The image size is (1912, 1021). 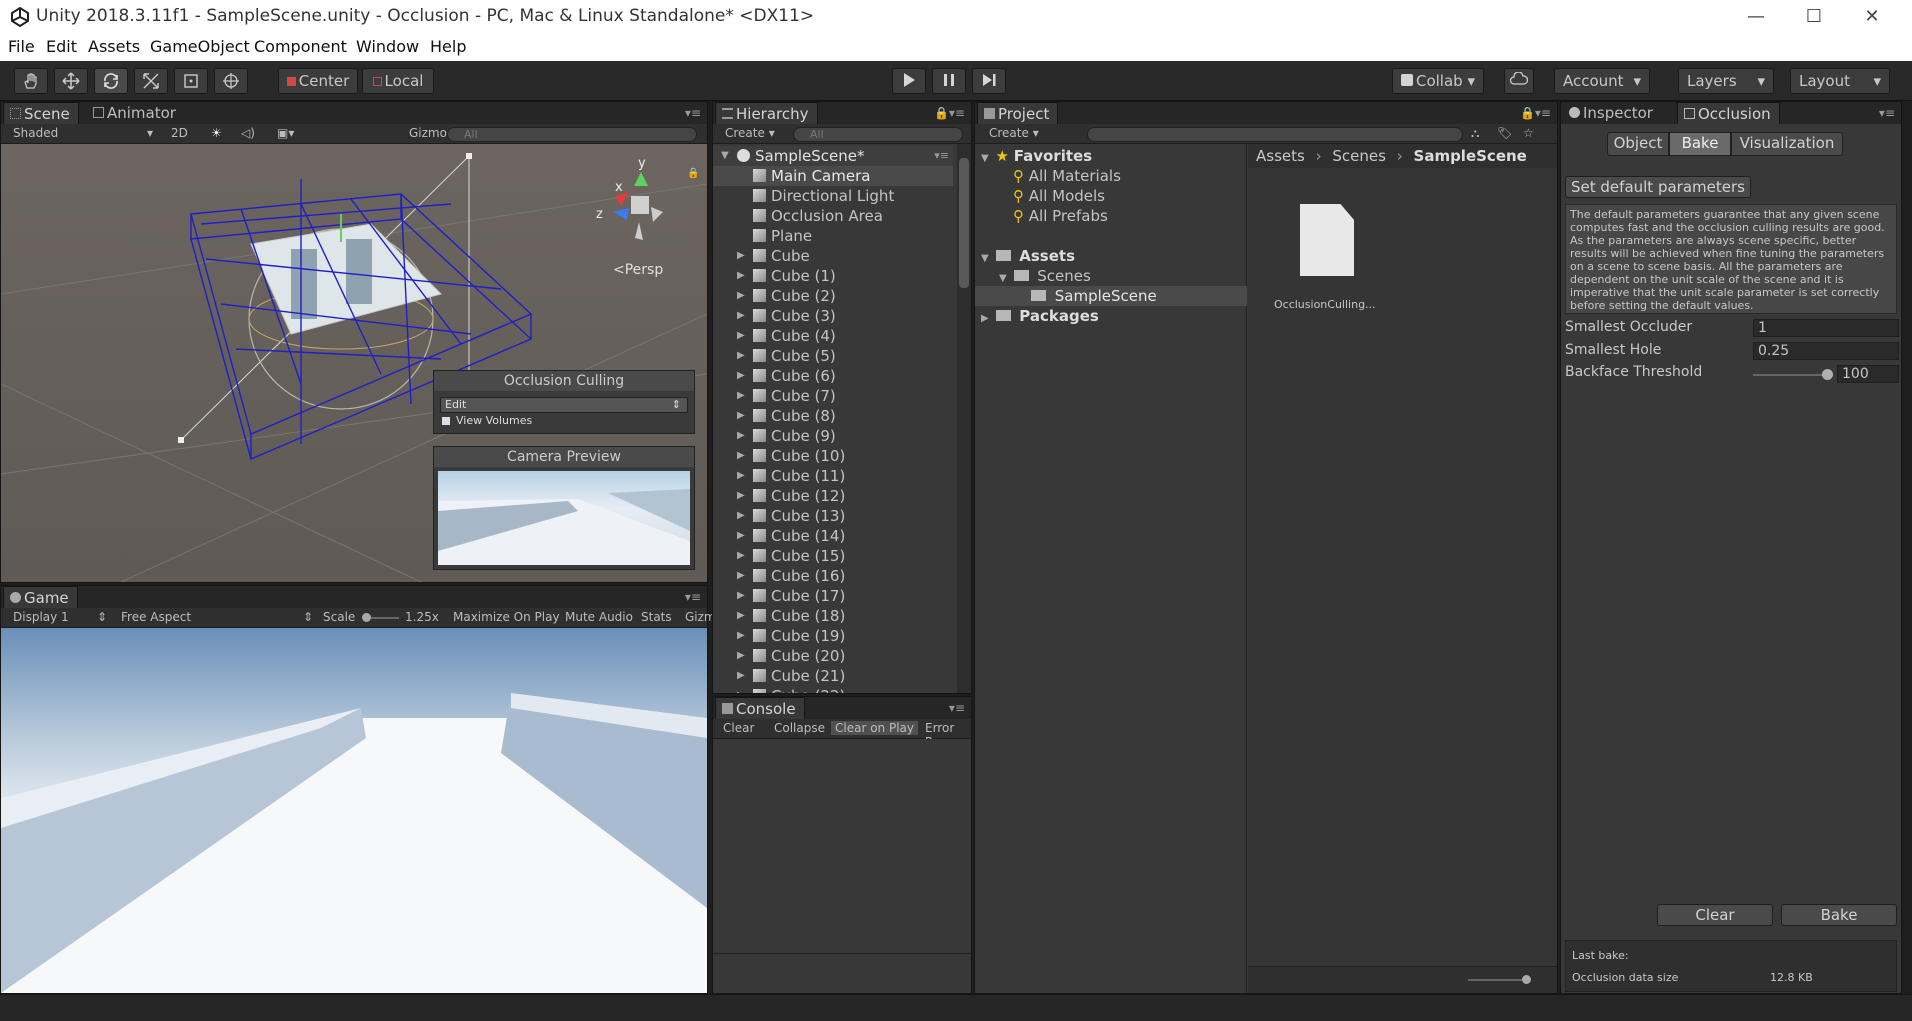 What do you see at coordinates (31, 81) in the screenshot?
I see `hand-tool-button` at bounding box center [31, 81].